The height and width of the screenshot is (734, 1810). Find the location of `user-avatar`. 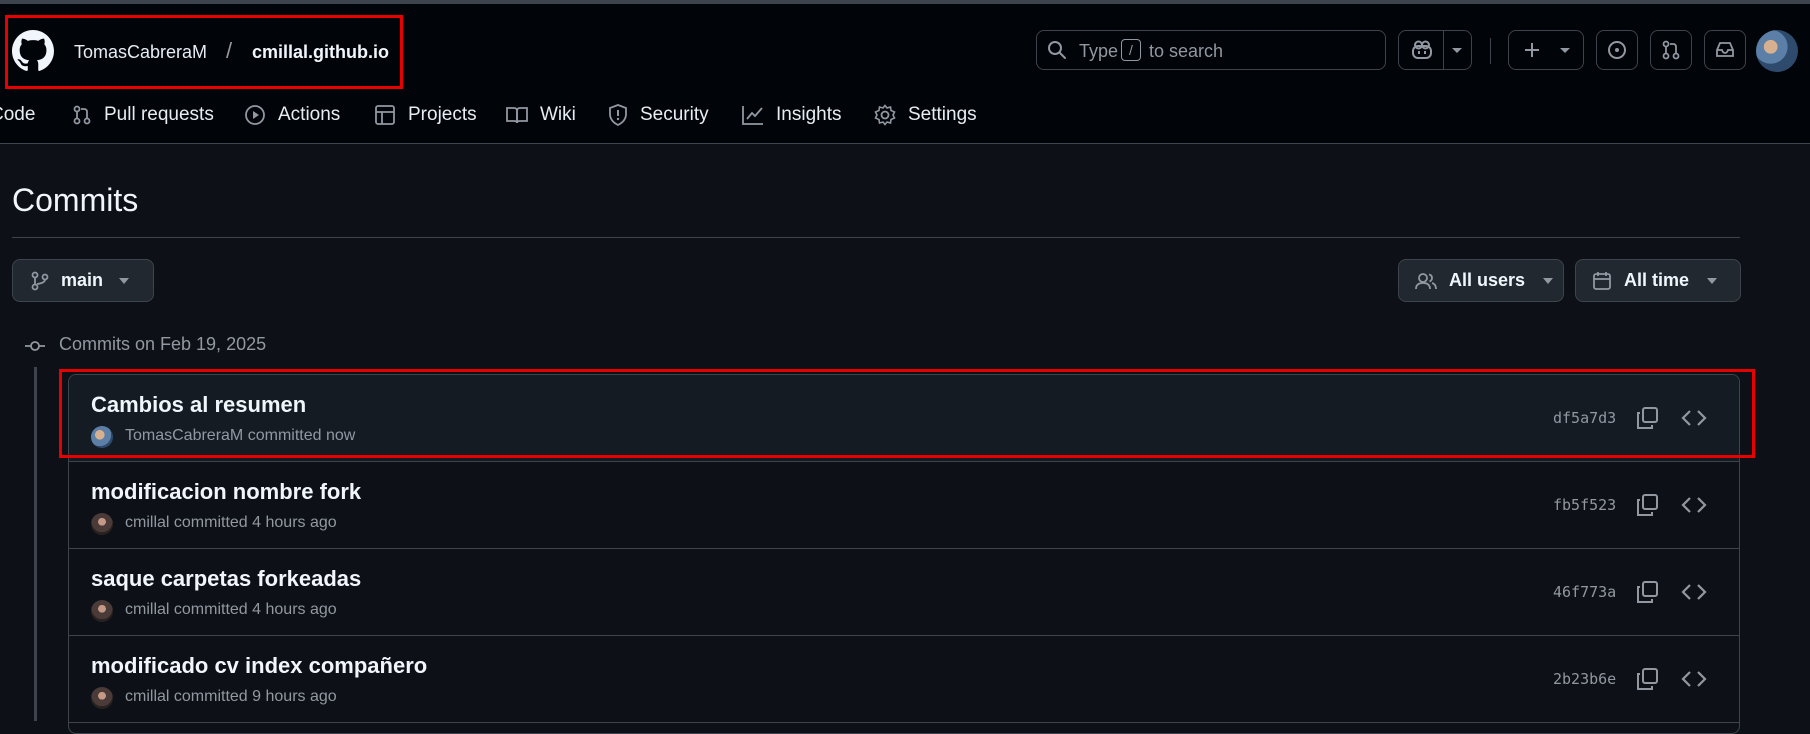

user-avatar is located at coordinates (1777, 51).